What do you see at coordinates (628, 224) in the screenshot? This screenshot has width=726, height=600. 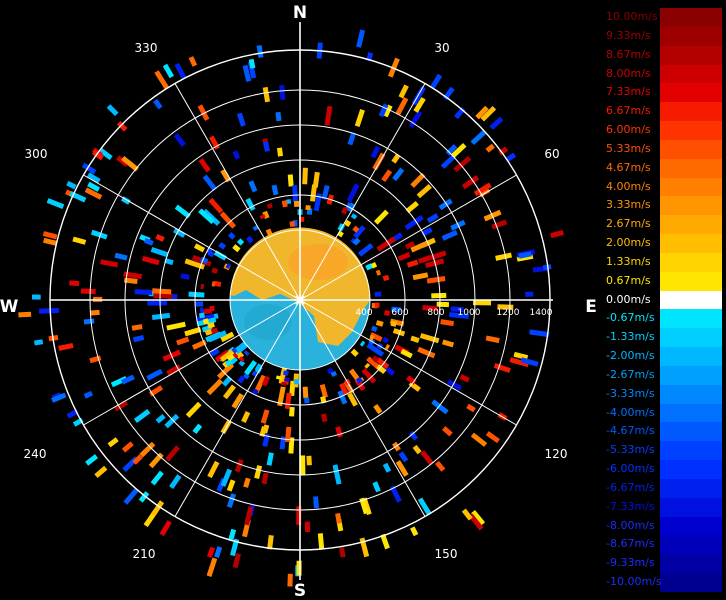 I see `legend-label: 2.67m/s` at bounding box center [628, 224].